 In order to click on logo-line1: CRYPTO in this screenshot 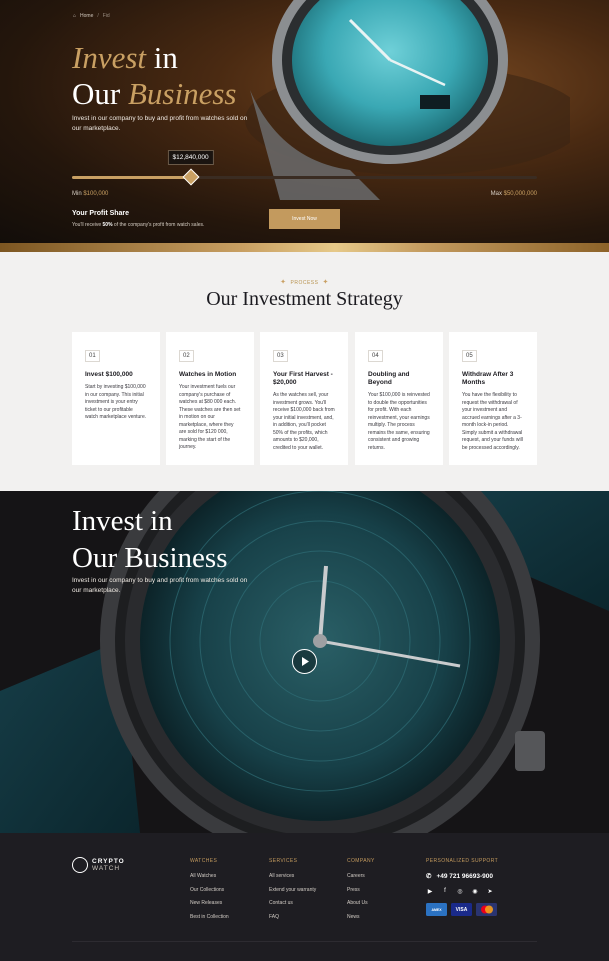, I will do `click(108, 861)`.